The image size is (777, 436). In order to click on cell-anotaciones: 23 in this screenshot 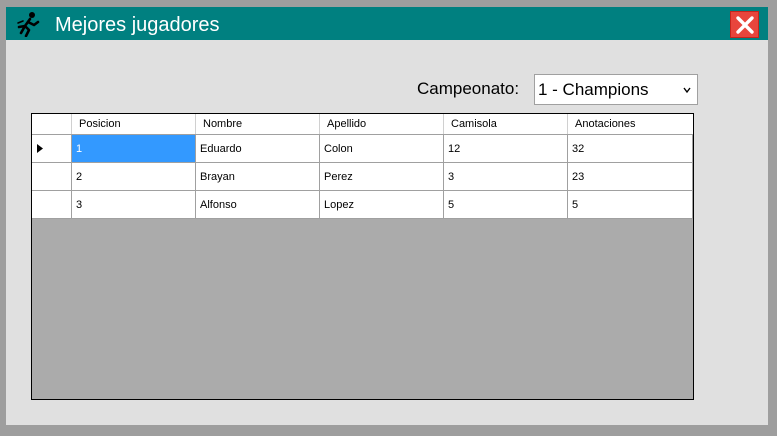, I will do `click(630, 177)`.